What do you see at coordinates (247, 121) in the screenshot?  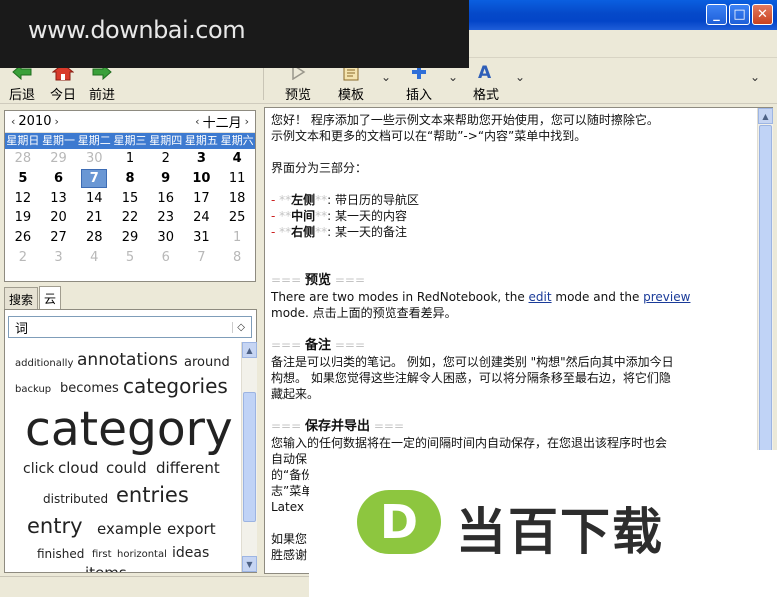 I see `next-month-button: ›` at bounding box center [247, 121].